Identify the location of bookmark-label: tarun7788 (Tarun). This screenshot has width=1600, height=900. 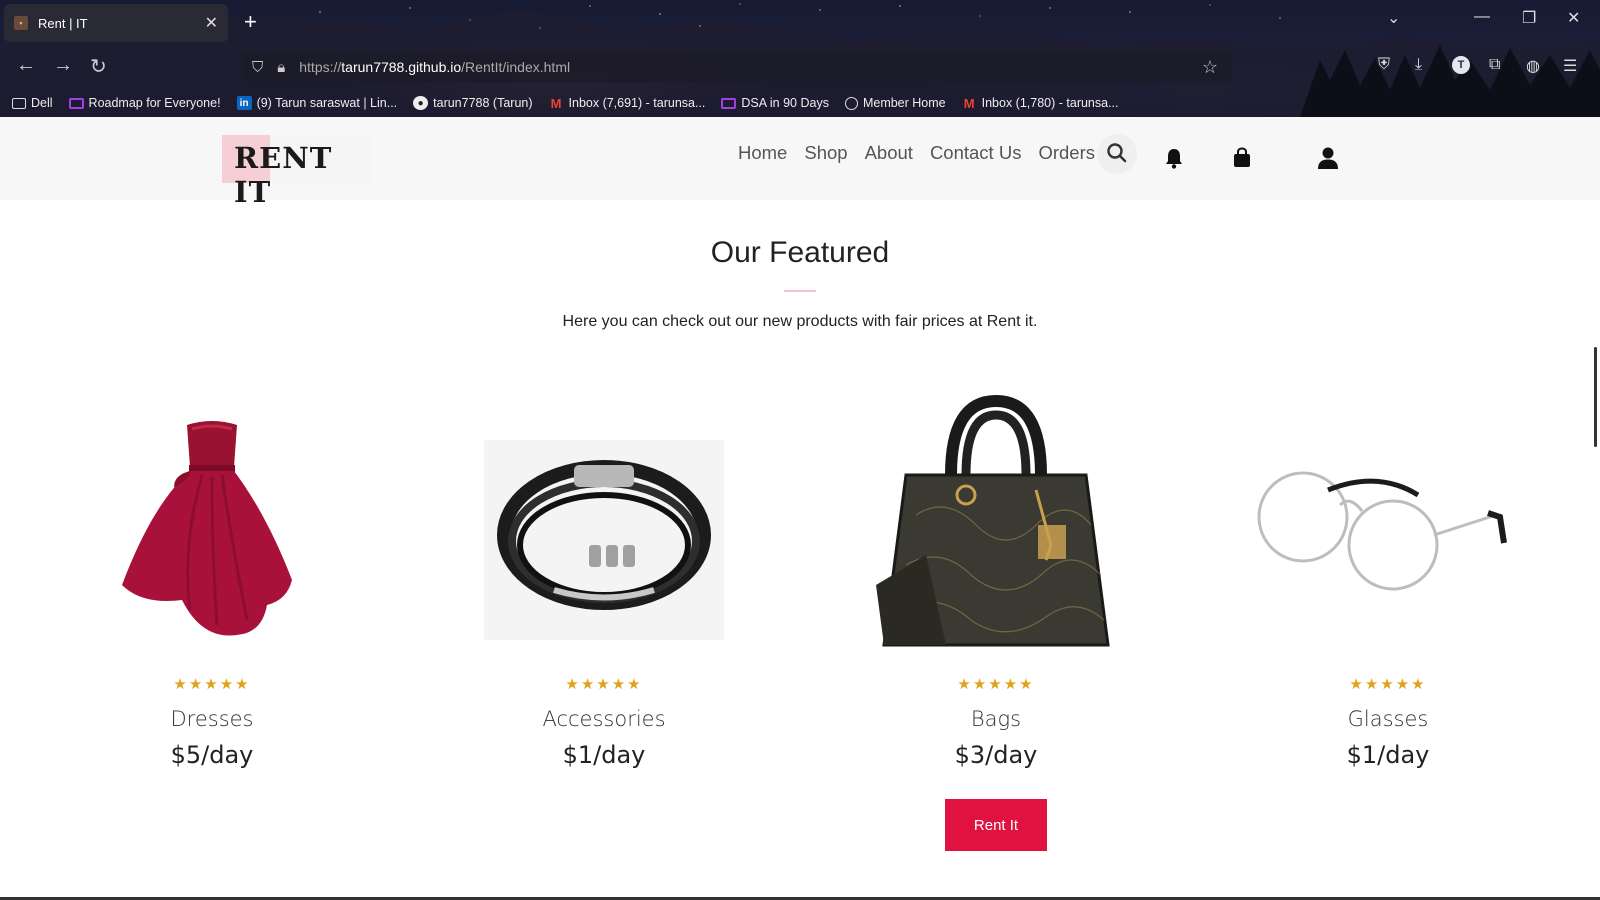
(483, 103).